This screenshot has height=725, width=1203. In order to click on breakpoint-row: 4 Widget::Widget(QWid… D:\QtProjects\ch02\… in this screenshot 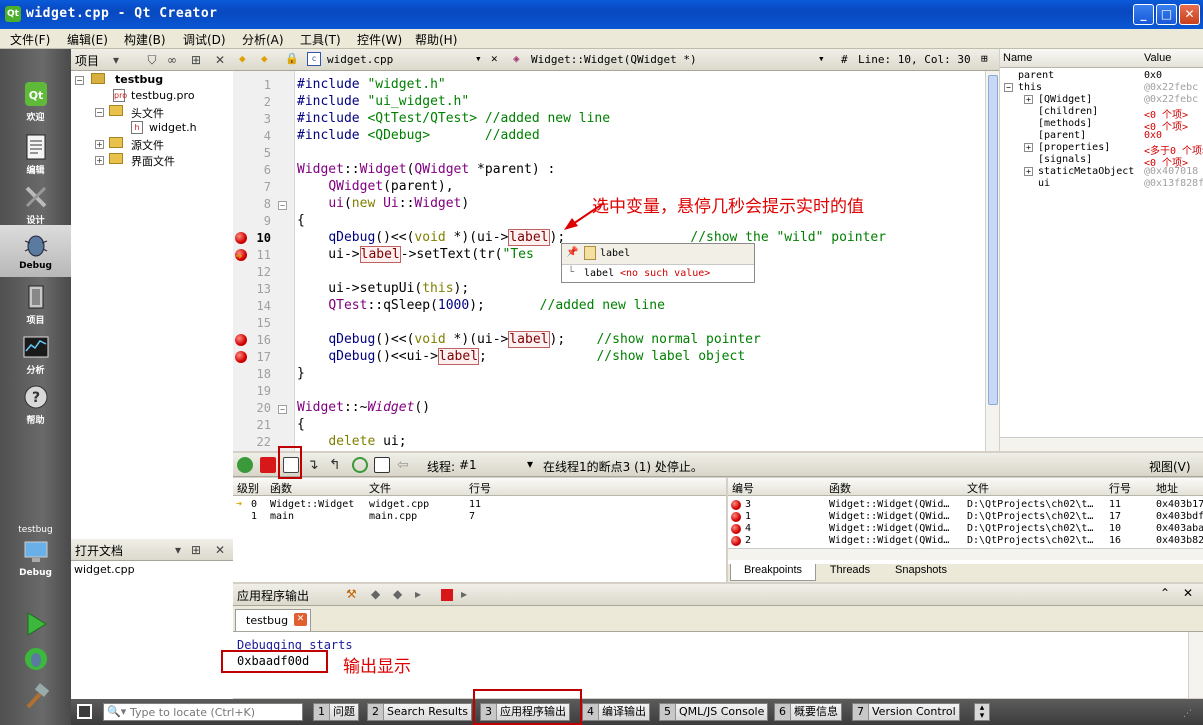, I will do `click(965, 529)`.